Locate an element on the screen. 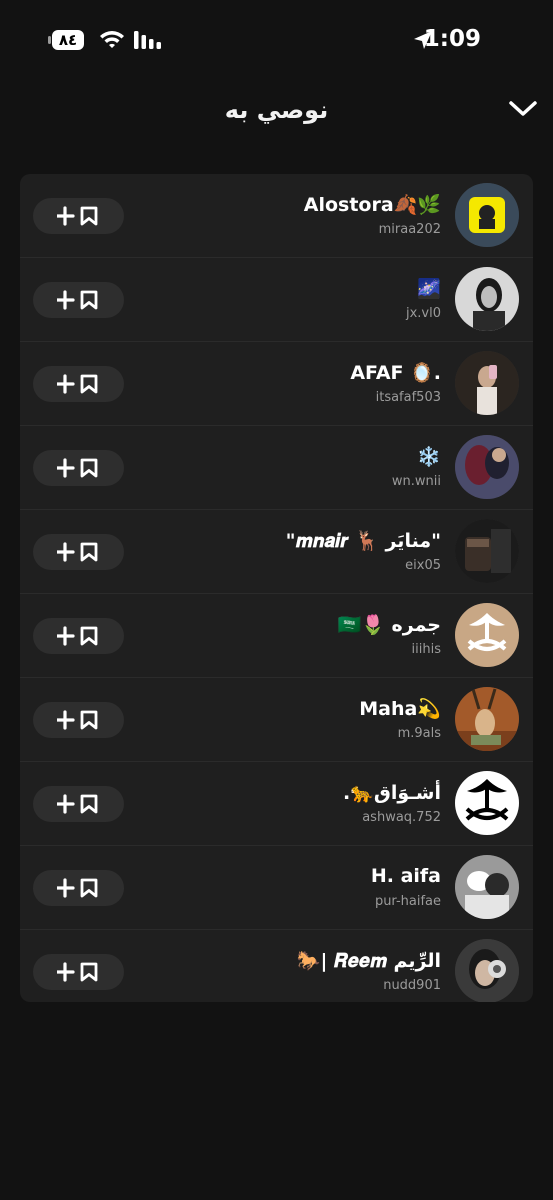  wifi-icon is located at coordinates (112, 39).